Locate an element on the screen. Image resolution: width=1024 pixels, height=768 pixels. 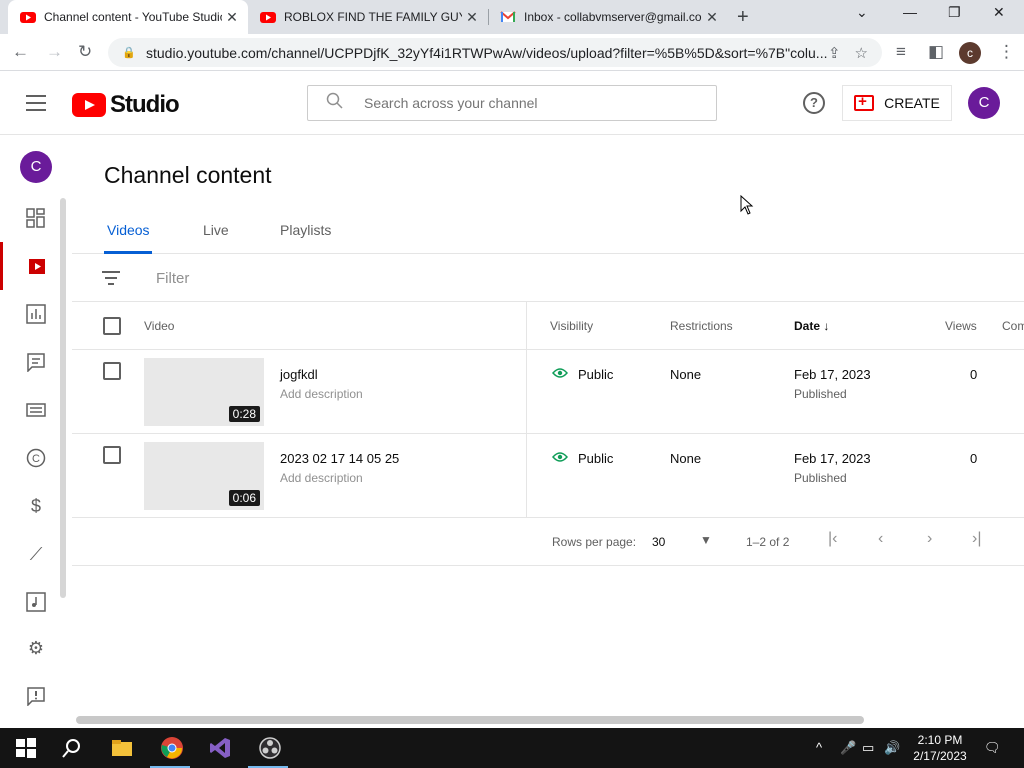
forward-arrow-icon: → is located at coordinates (54, 52).